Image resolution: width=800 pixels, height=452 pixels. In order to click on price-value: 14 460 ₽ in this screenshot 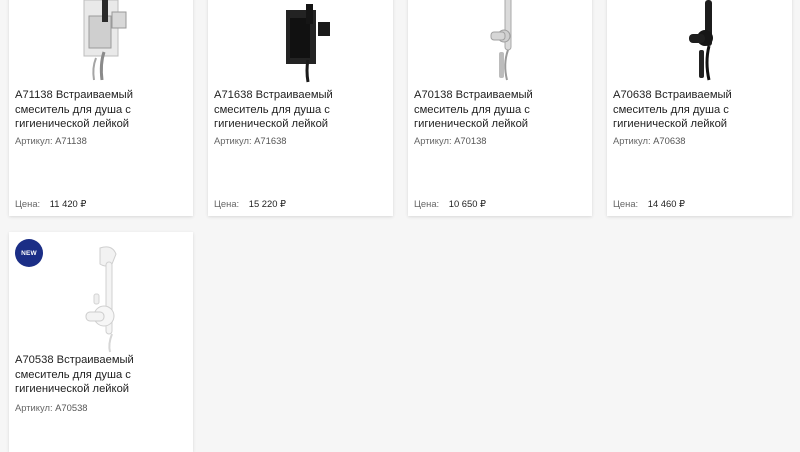, I will do `click(666, 203)`.